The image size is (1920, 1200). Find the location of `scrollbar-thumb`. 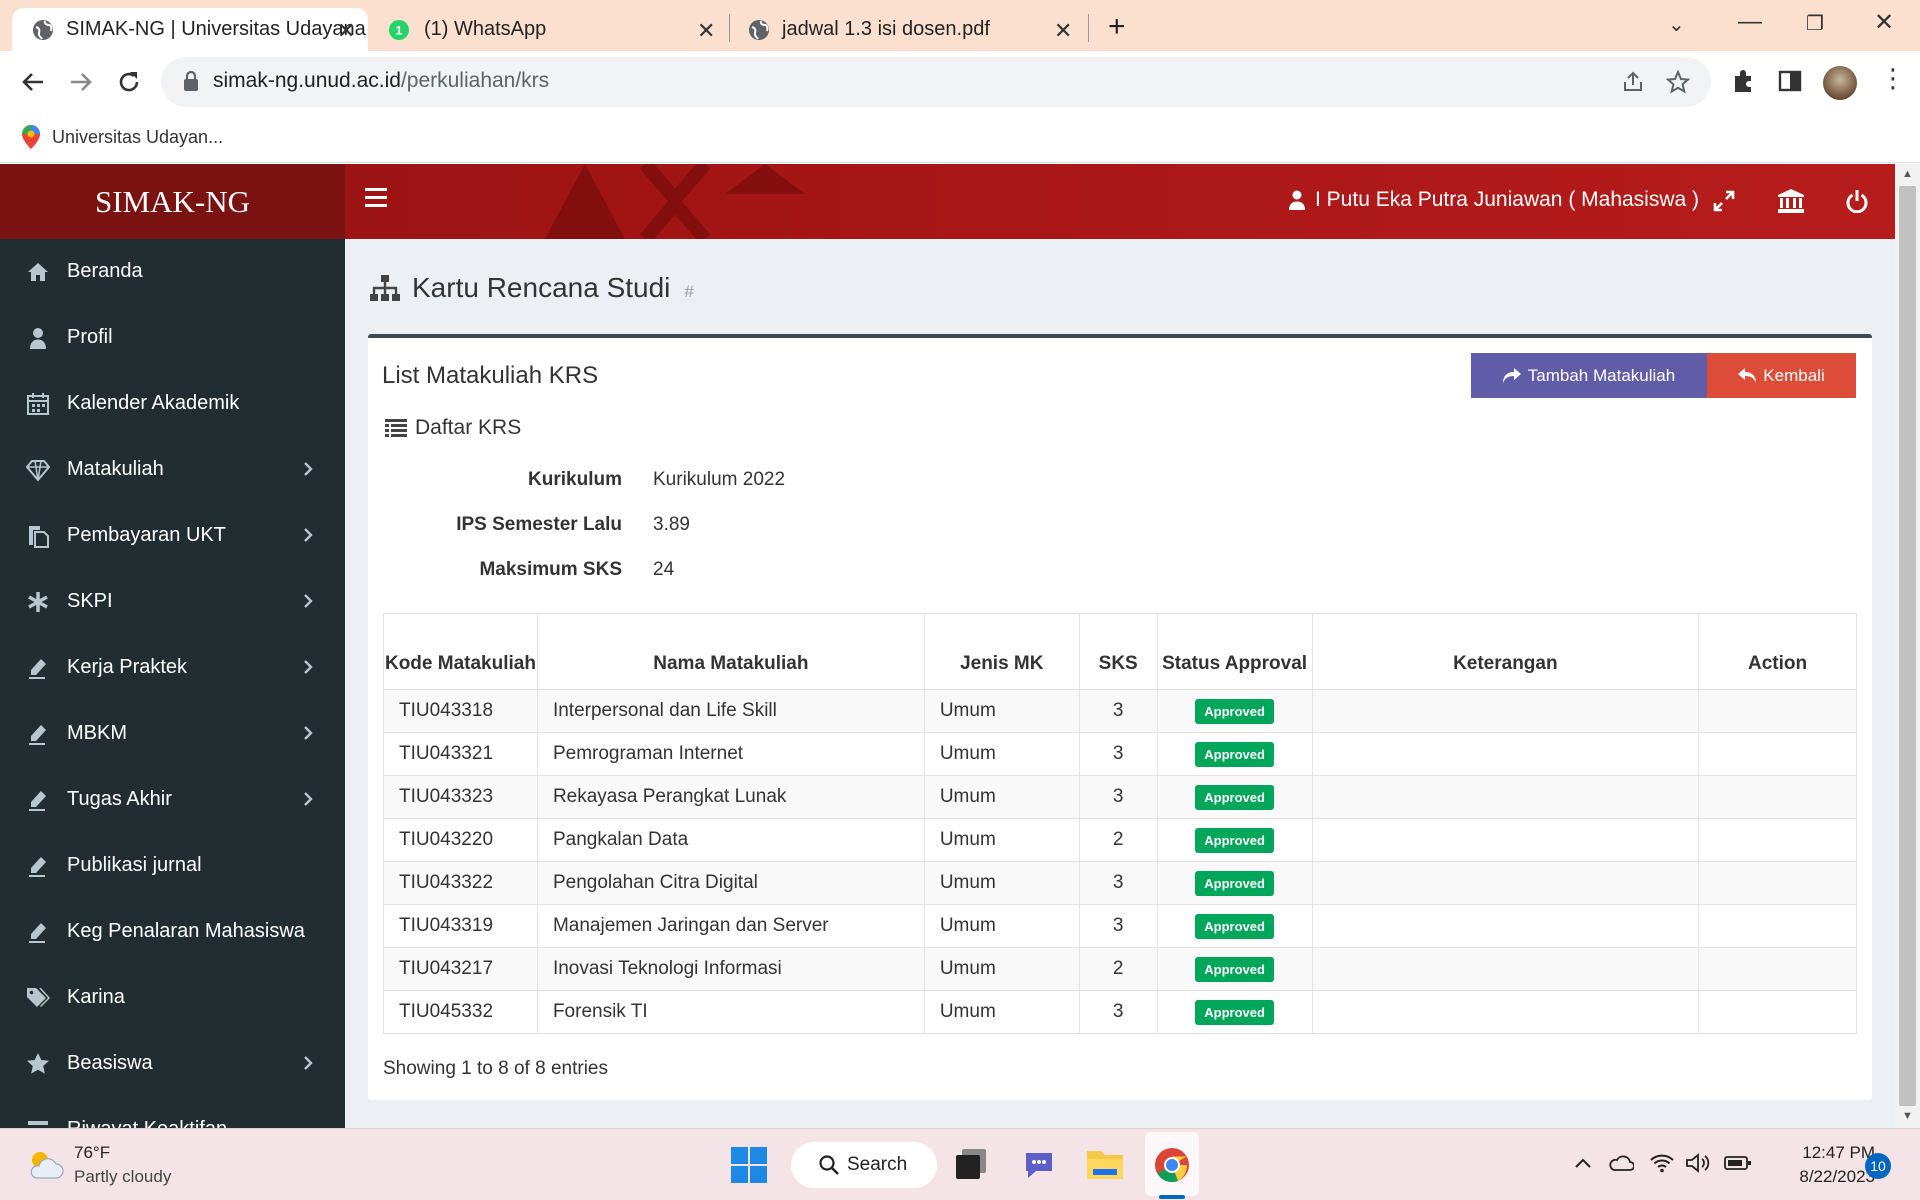

scrollbar-thumb is located at coordinates (1907, 646).